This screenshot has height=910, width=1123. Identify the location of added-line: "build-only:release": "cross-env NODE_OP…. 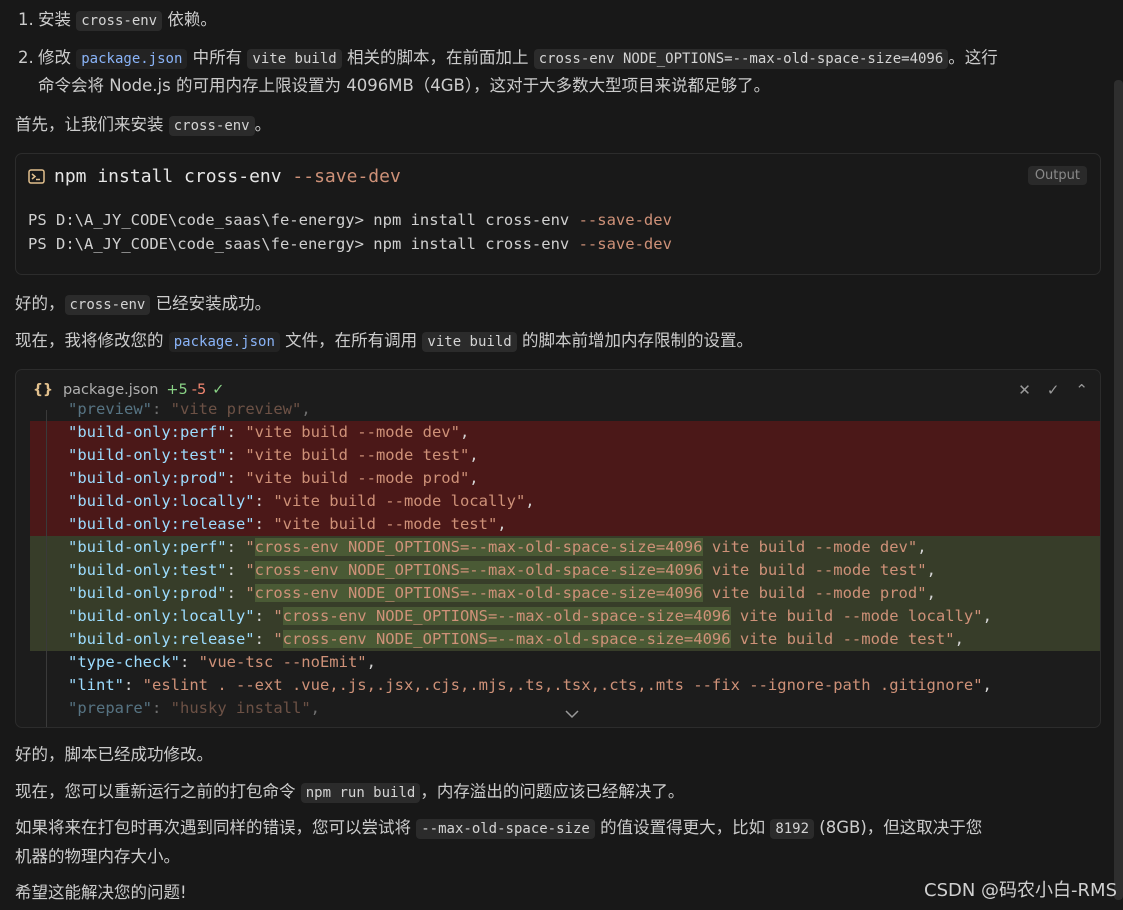
(565, 639).